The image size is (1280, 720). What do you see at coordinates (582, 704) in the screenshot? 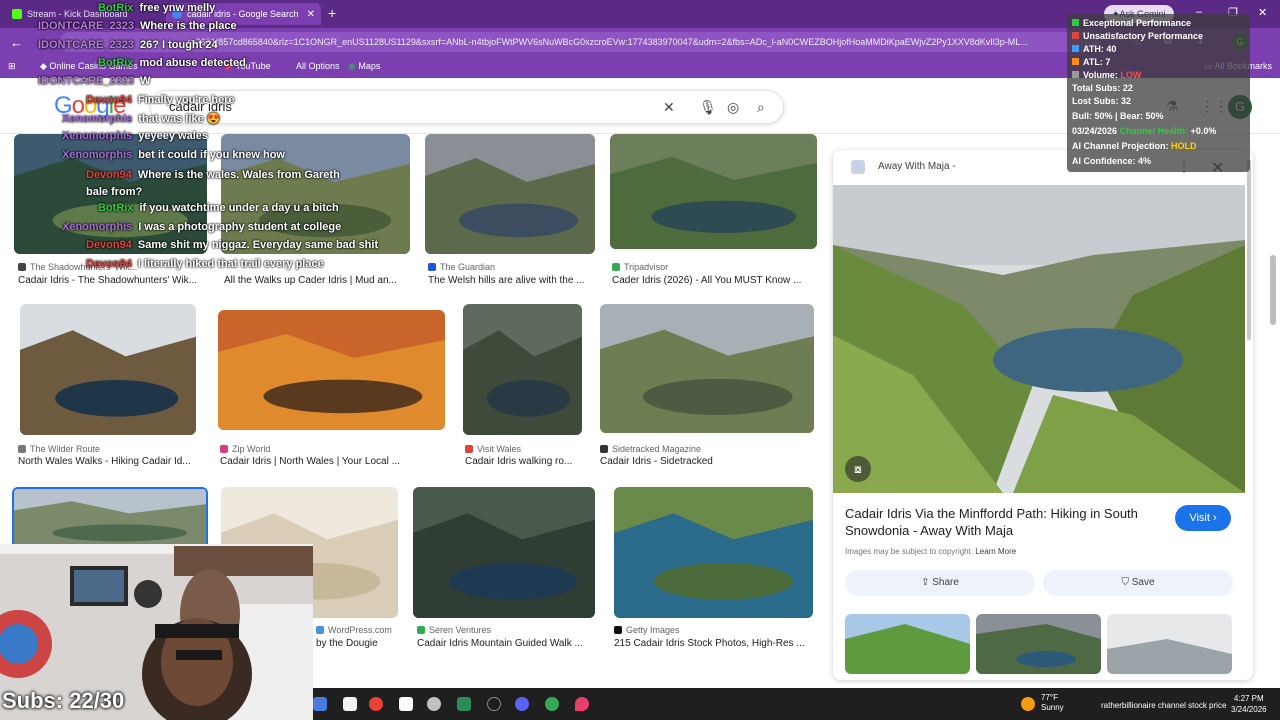
I see `maps-taskbar-icon` at bounding box center [582, 704].